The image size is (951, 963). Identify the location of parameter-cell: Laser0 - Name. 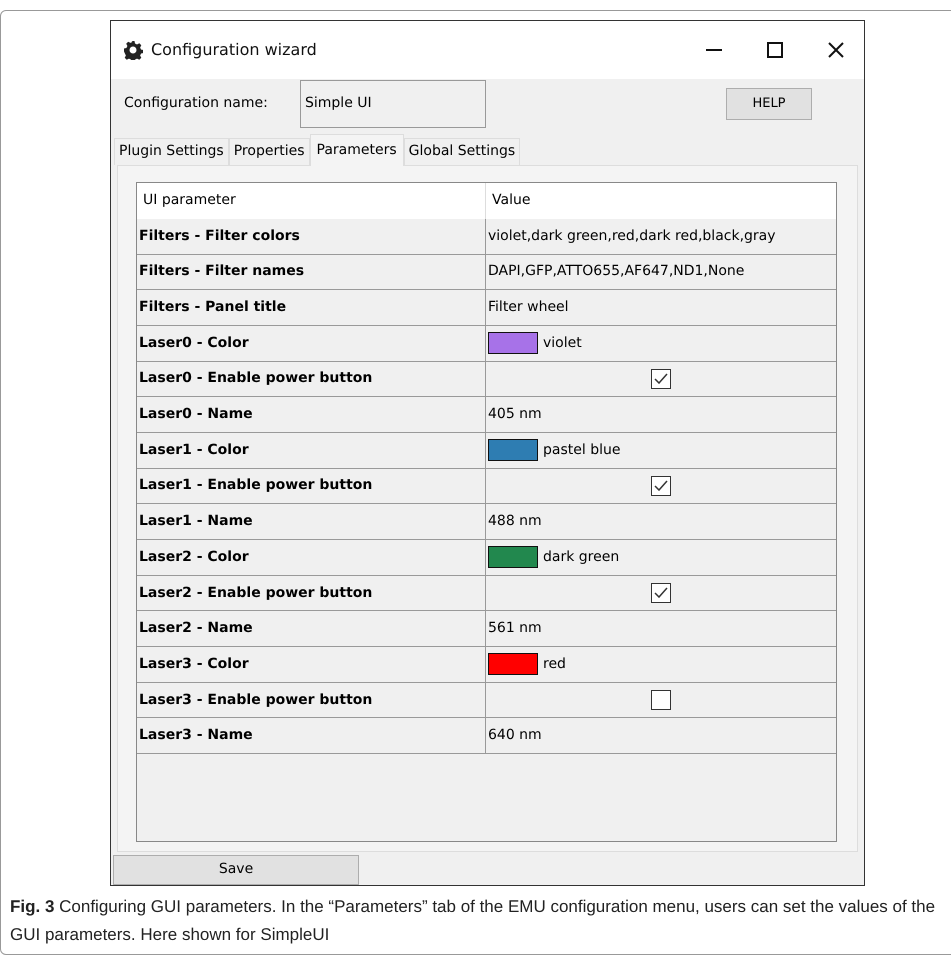
(311, 414).